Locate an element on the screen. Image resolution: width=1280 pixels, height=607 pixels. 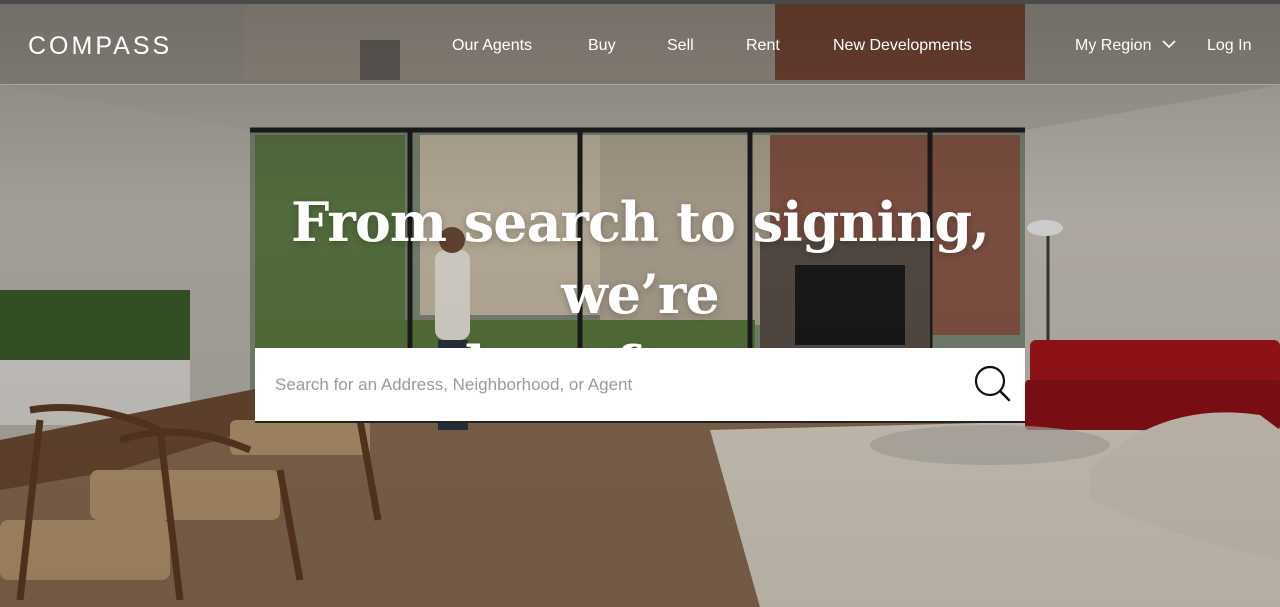
nav-rent: Rent is located at coordinates (763, 46).